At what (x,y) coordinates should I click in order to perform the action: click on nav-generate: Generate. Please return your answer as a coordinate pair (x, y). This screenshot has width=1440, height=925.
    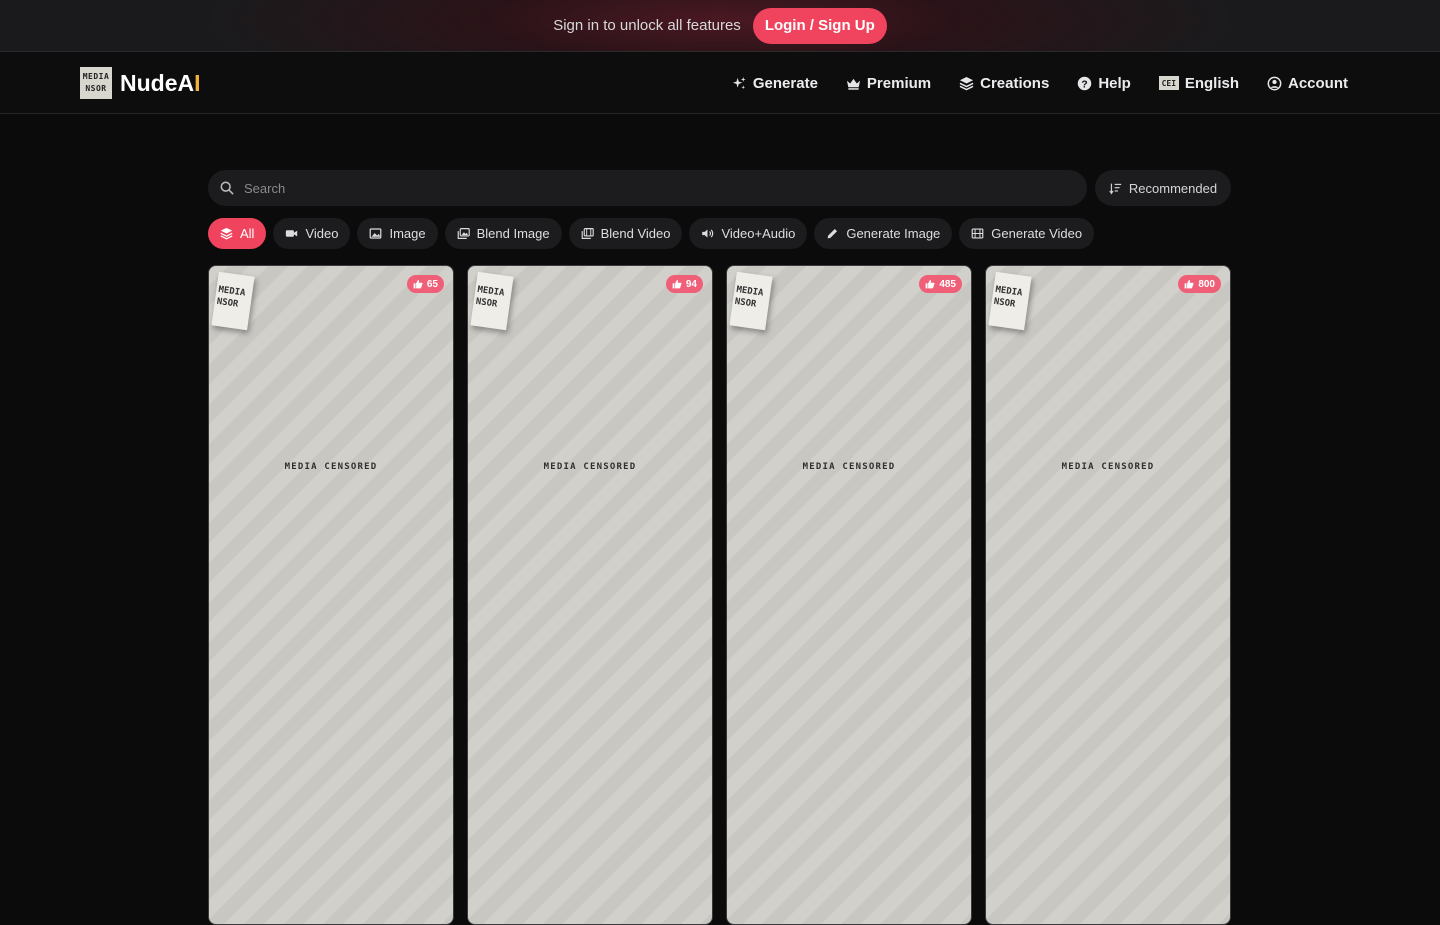
    Looking at the image, I should click on (775, 83).